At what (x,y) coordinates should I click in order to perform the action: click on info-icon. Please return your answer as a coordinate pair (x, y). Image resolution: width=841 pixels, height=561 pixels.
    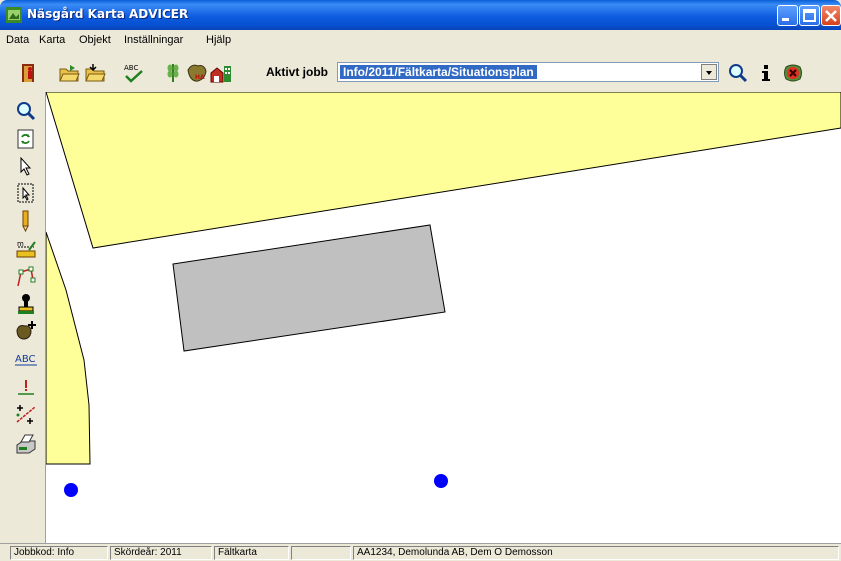
    Looking at the image, I should click on (766, 73).